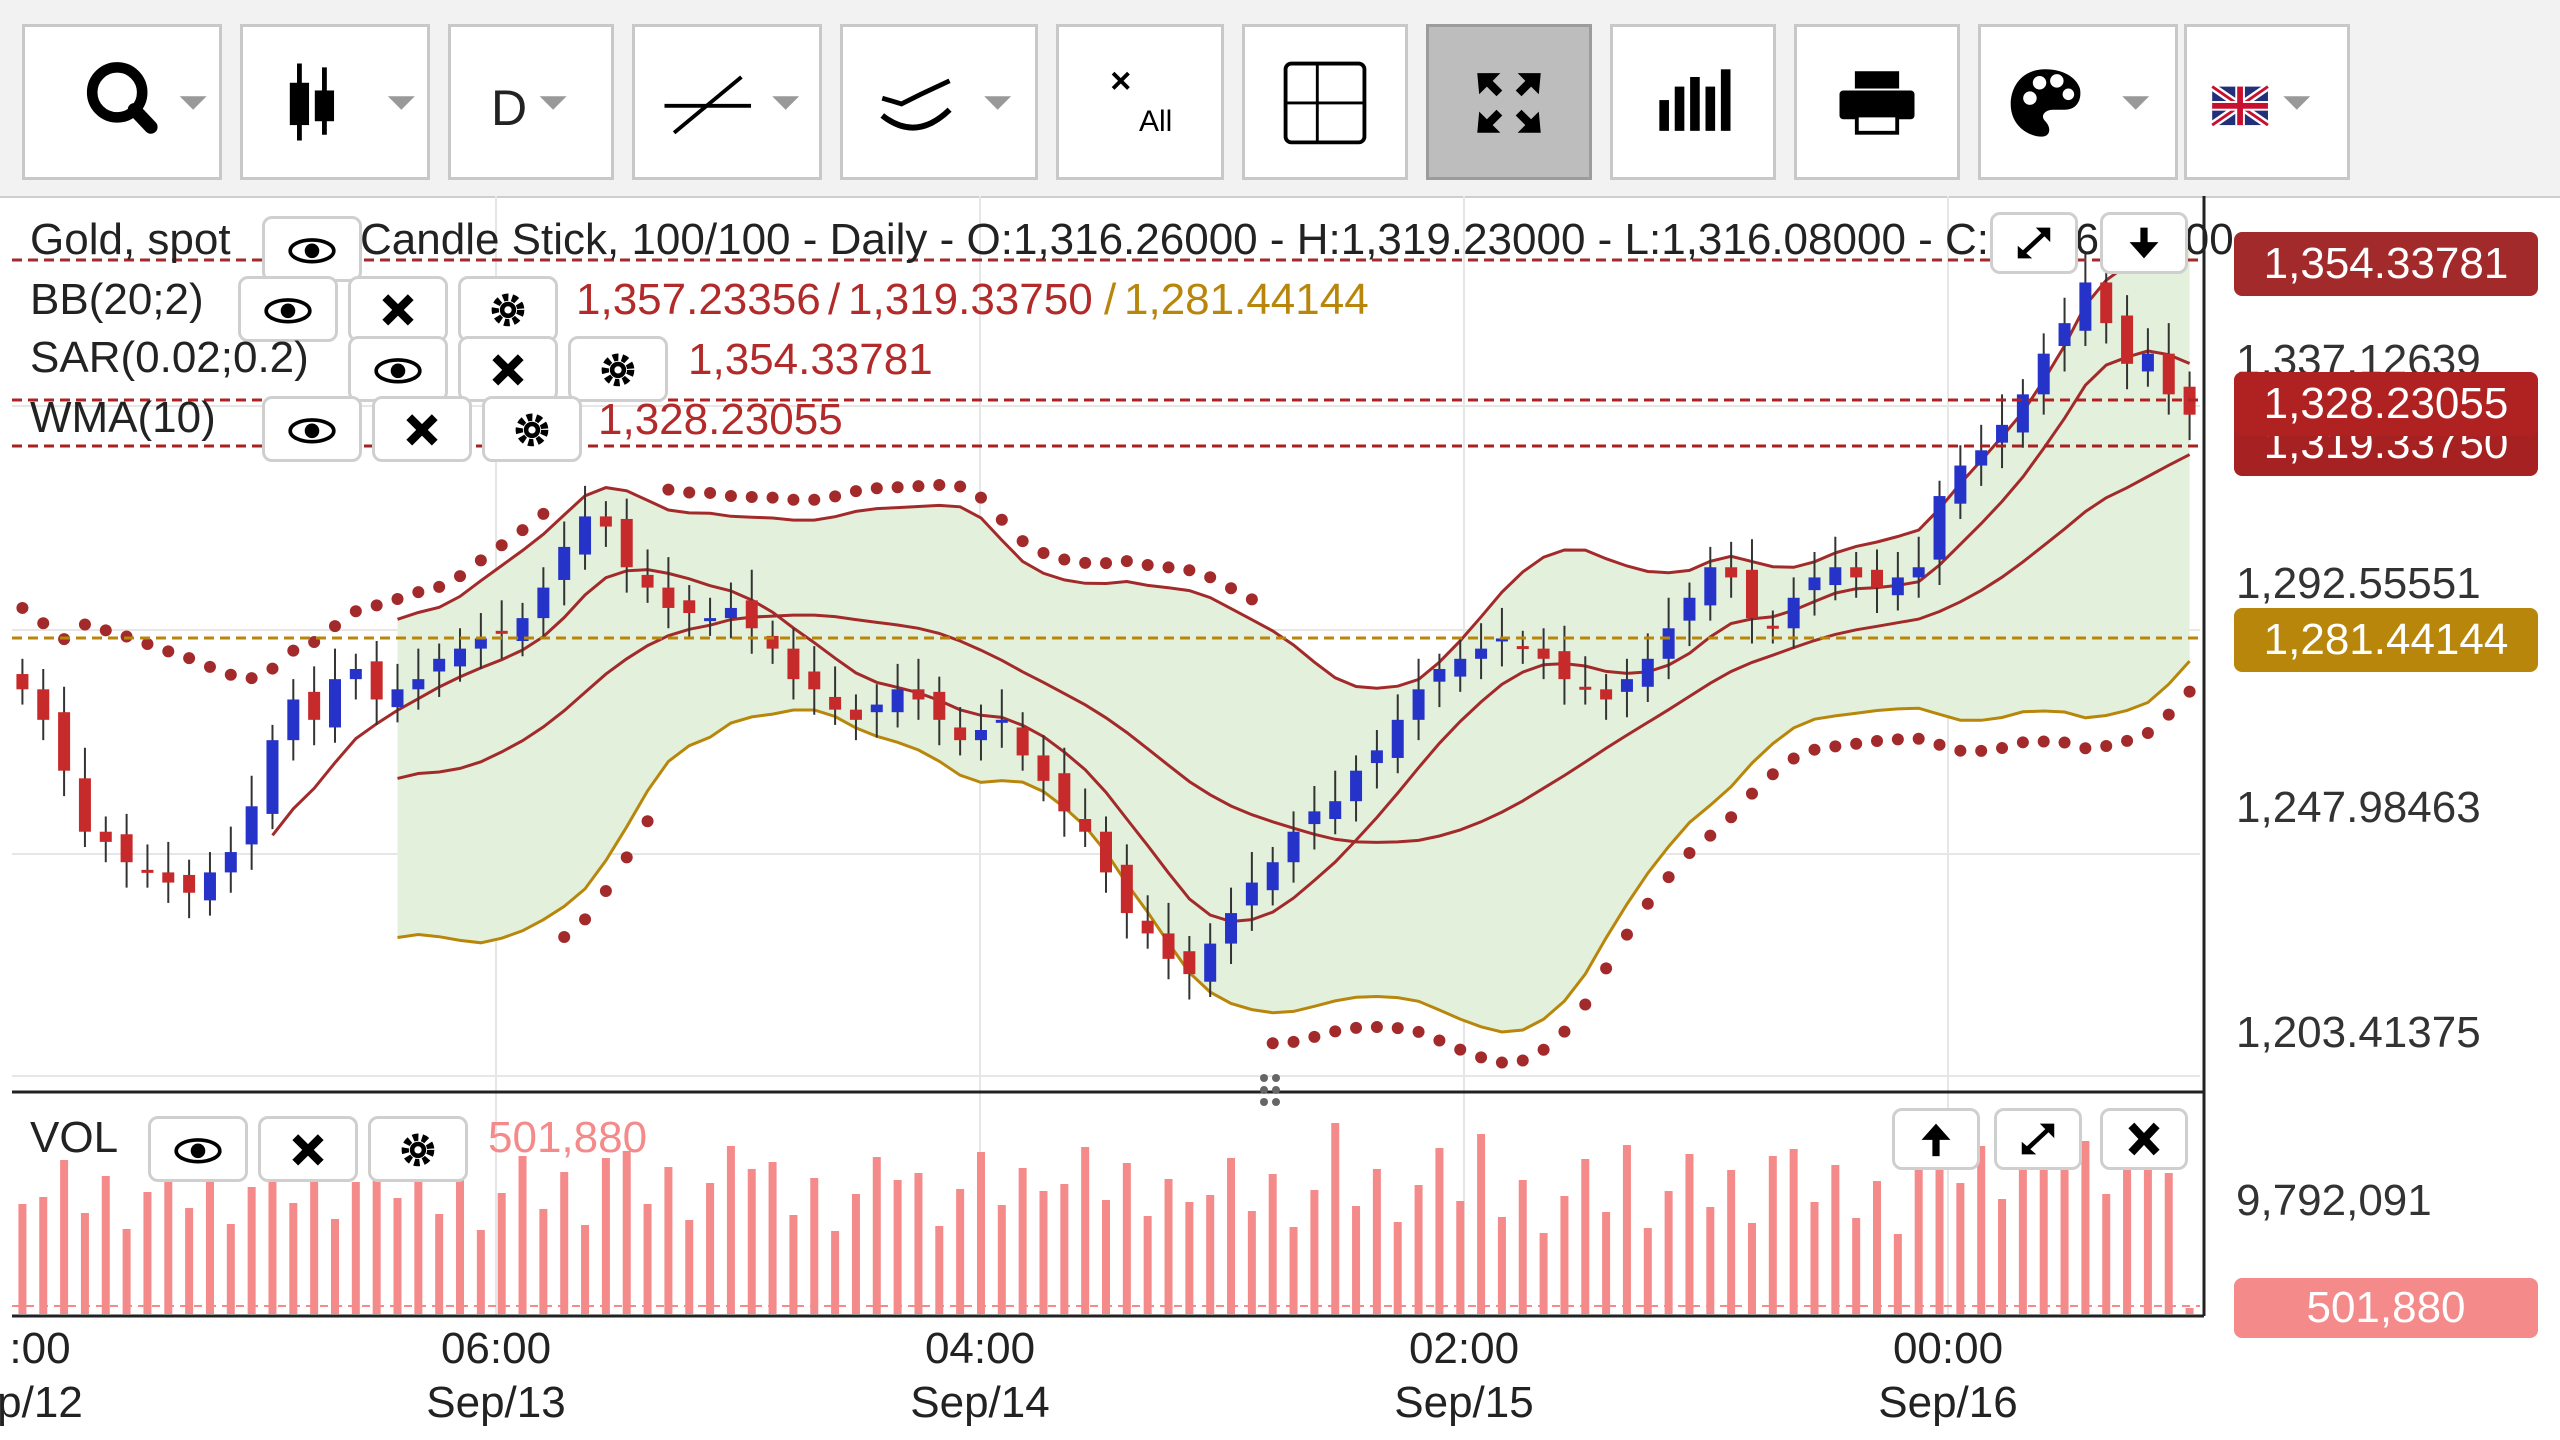 The height and width of the screenshot is (1440, 2560). What do you see at coordinates (2038, 1139) in the screenshot?
I see `volume-maximize-button` at bounding box center [2038, 1139].